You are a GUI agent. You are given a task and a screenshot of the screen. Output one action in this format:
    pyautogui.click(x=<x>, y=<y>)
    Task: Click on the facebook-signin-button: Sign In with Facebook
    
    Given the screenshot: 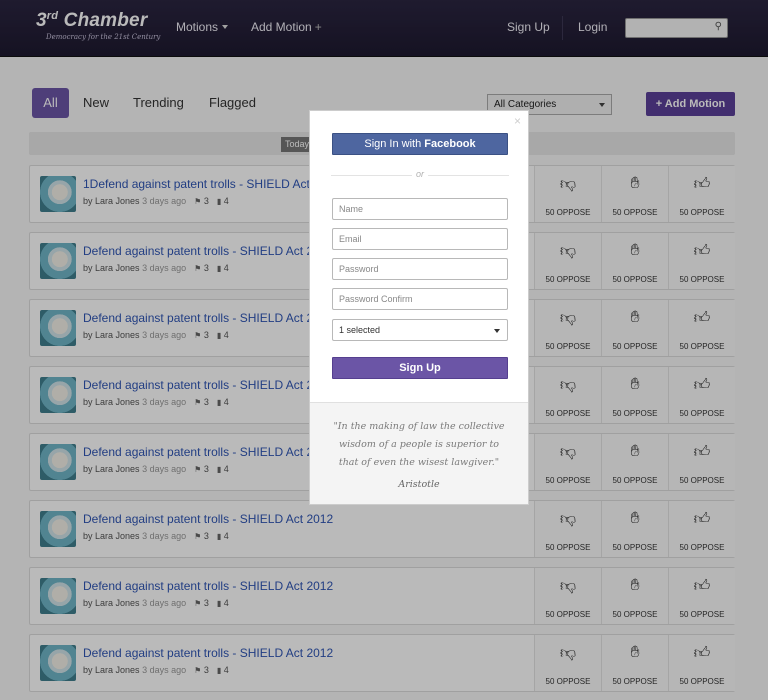 What is the action you would take?
    pyautogui.click(x=420, y=144)
    